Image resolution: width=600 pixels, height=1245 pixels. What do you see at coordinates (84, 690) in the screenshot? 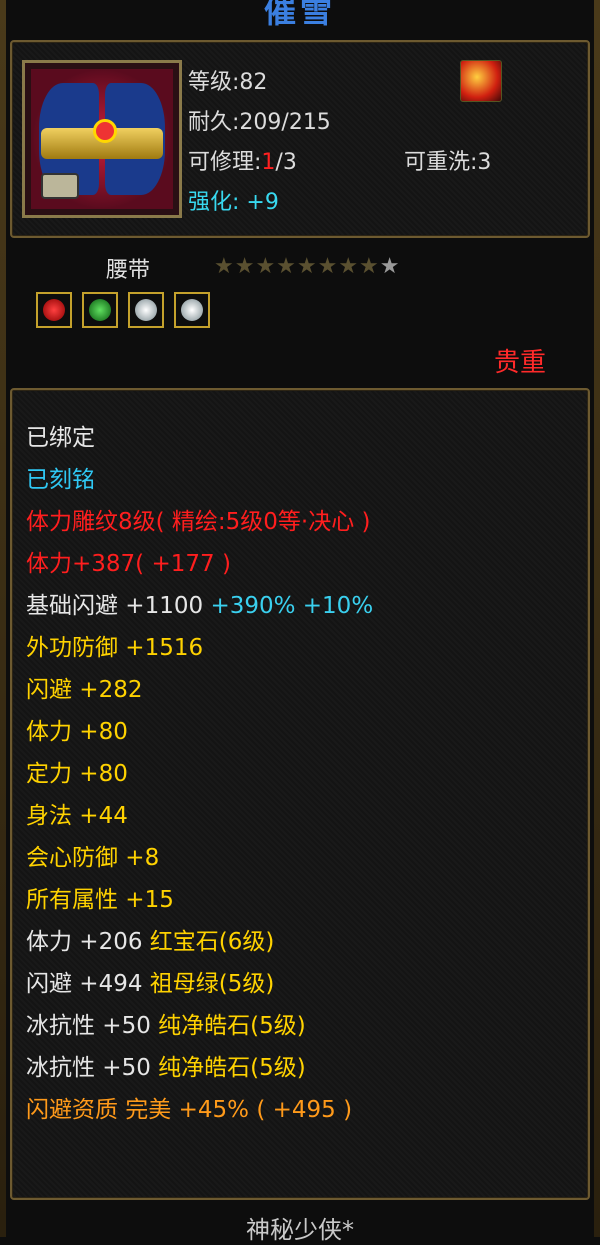
I see `stat-line: 闪避 +282` at bounding box center [84, 690].